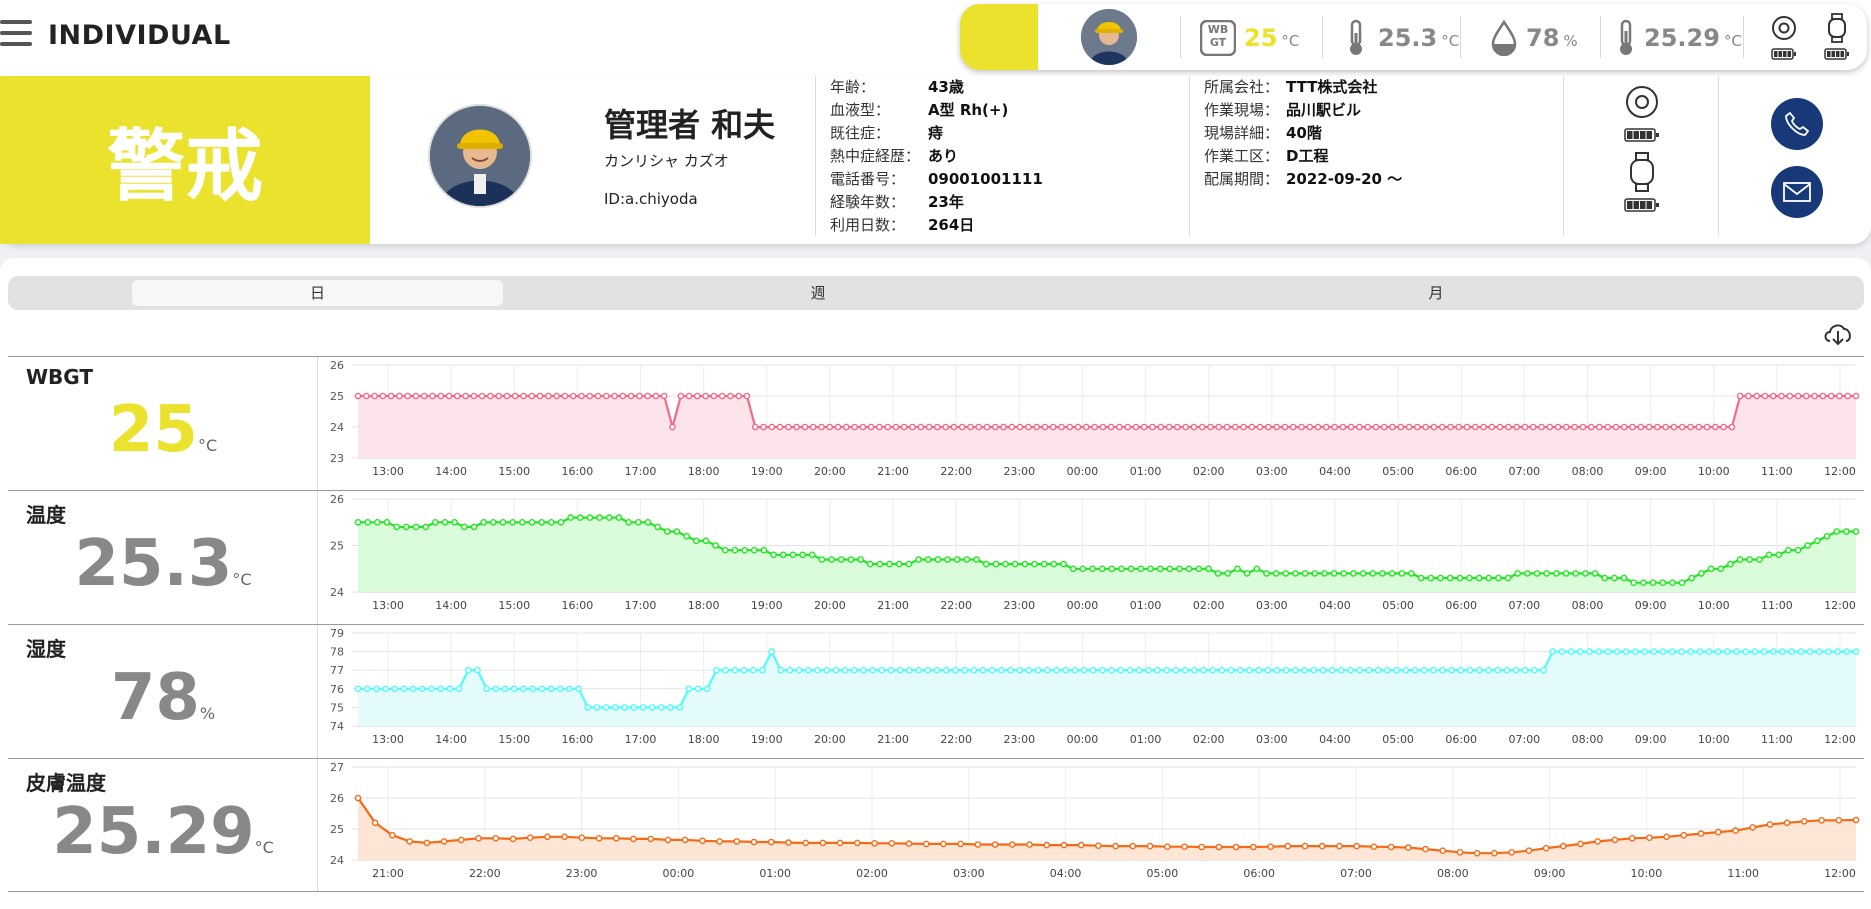 The image size is (1871, 909). What do you see at coordinates (951, 225) in the screenshot?
I see `personal-info-value: 264日` at bounding box center [951, 225].